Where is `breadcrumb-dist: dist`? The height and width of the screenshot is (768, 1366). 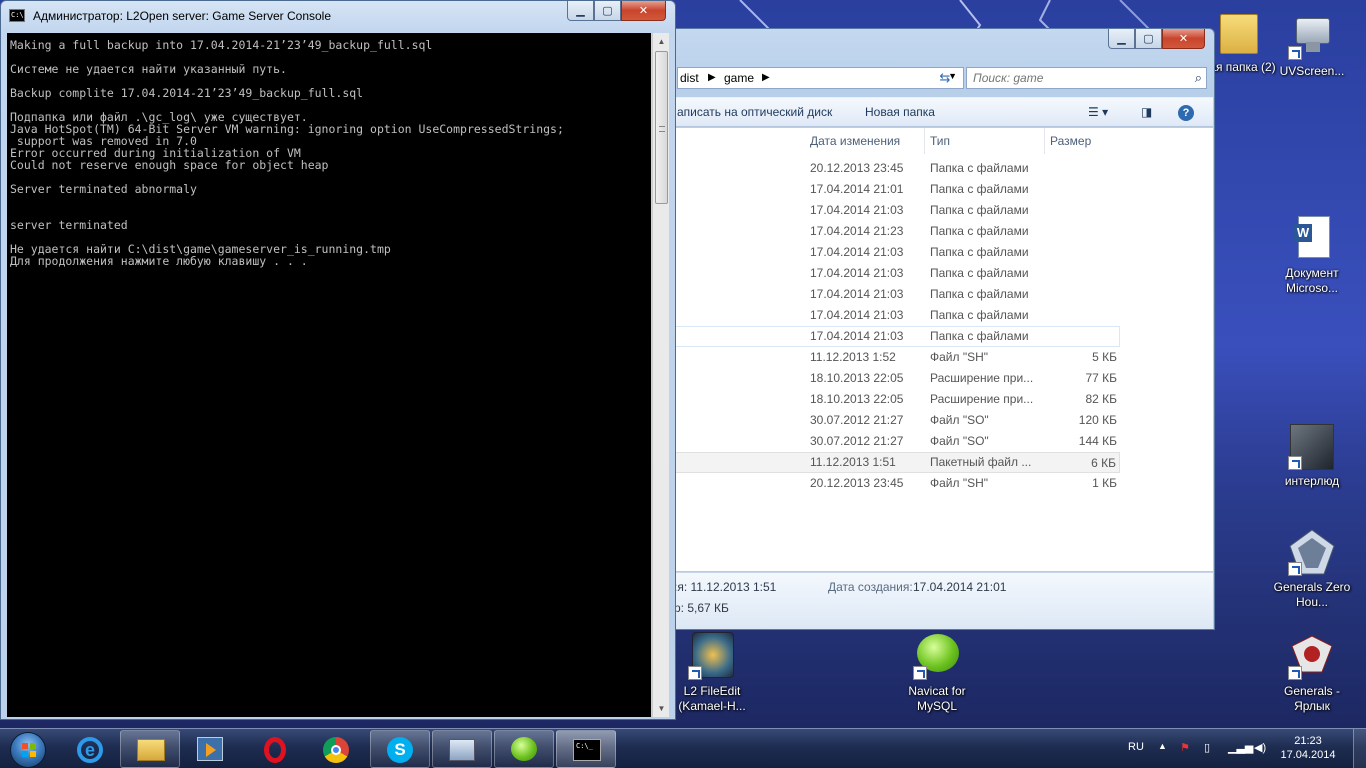
breadcrumb-dist: dist is located at coordinates (689, 78).